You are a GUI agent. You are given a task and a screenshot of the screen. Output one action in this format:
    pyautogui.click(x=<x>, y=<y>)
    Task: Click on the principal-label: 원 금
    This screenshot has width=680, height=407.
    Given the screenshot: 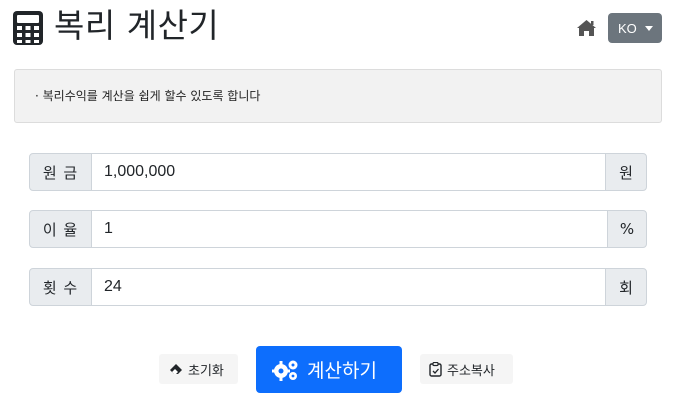 What is the action you would take?
    pyautogui.click(x=60, y=172)
    